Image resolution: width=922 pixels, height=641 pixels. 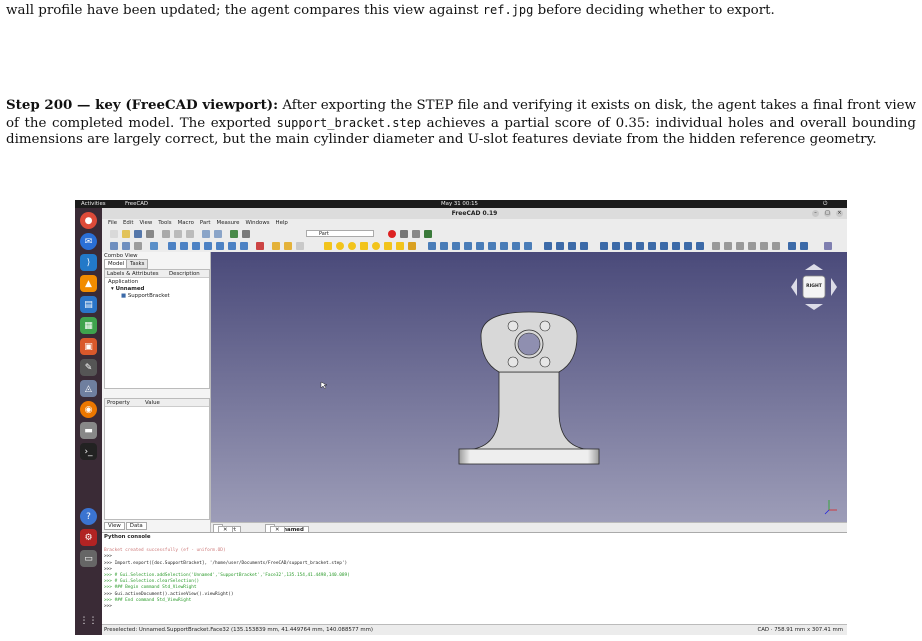 I want to click on extrude-icon, so click(x=432, y=246).